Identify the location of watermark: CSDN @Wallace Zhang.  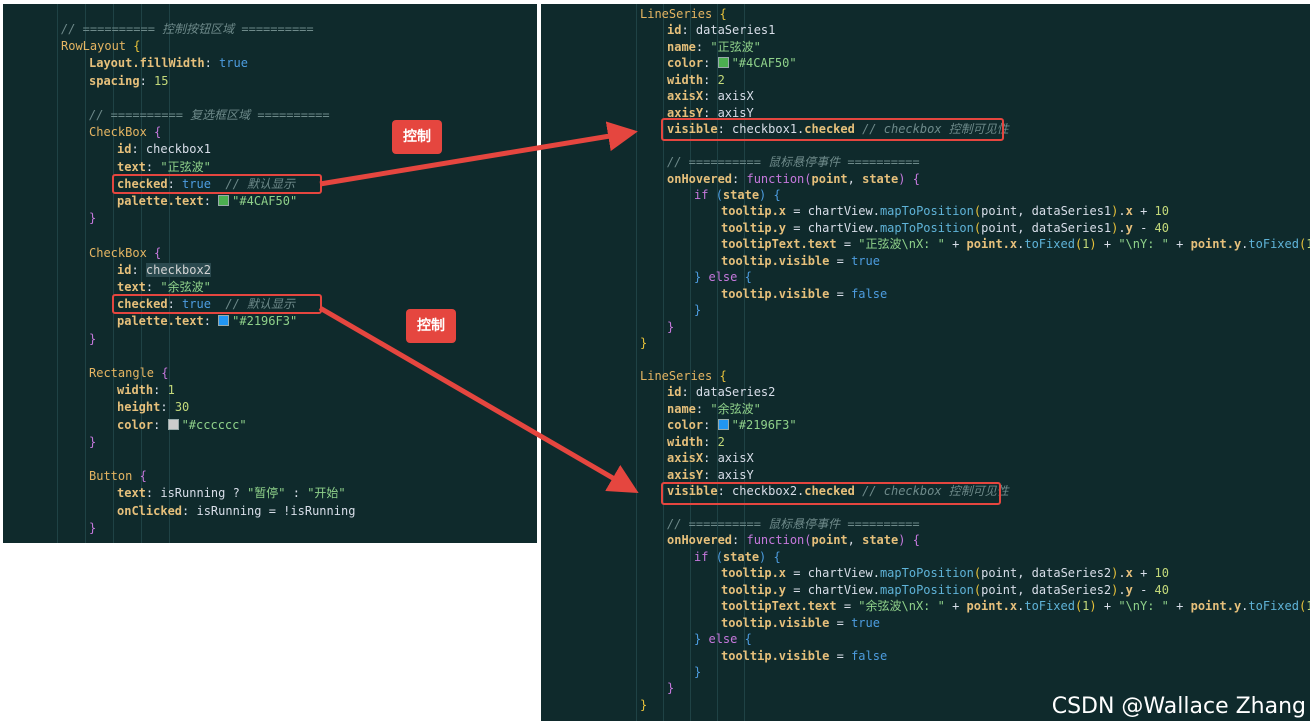
(1178, 706).